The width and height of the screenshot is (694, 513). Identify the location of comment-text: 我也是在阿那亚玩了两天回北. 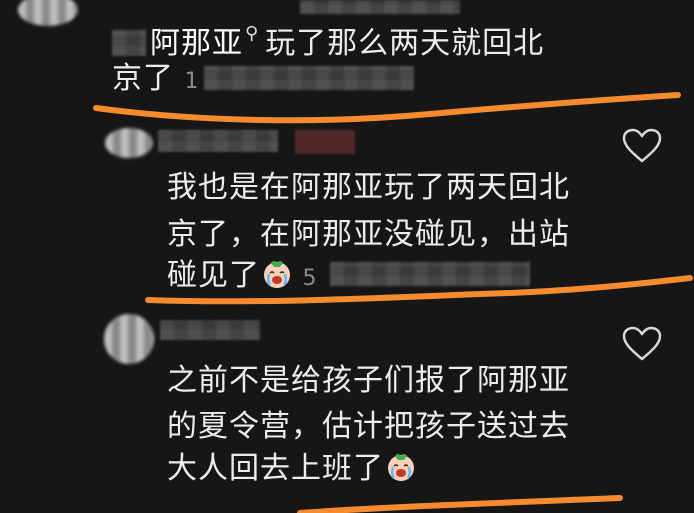
(368, 187).